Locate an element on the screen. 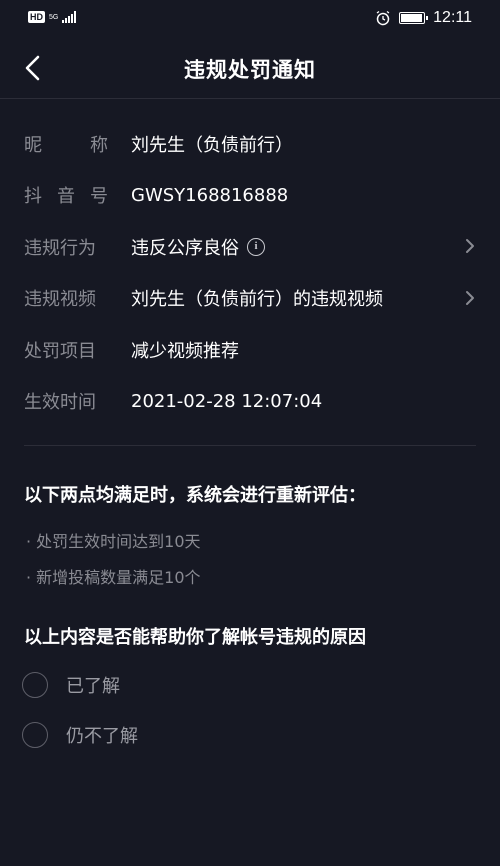  battery-icon is located at coordinates (414, 18).